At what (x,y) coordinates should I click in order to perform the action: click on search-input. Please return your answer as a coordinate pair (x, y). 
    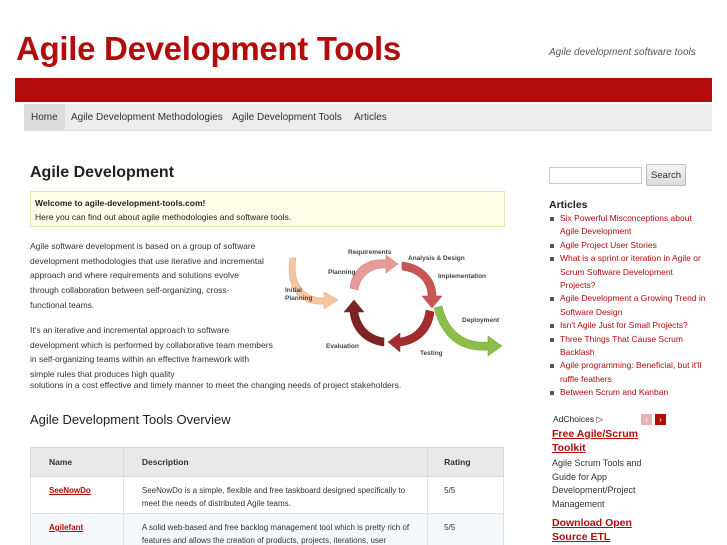
    Looking at the image, I should click on (595, 175).